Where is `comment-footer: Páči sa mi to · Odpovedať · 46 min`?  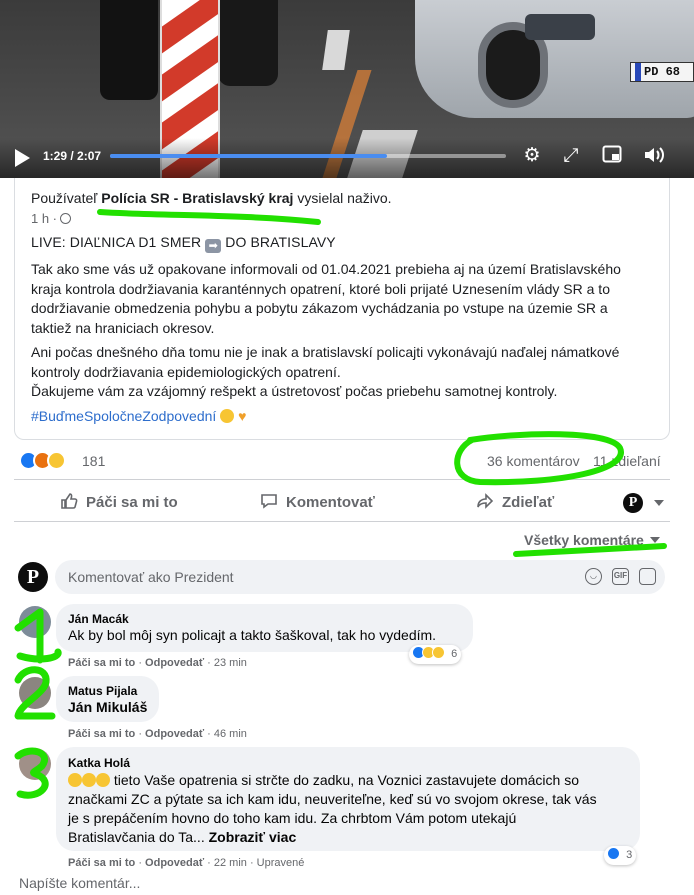 comment-footer: Páči sa mi to · Odpovedať · 46 min is located at coordinates (157, 734).